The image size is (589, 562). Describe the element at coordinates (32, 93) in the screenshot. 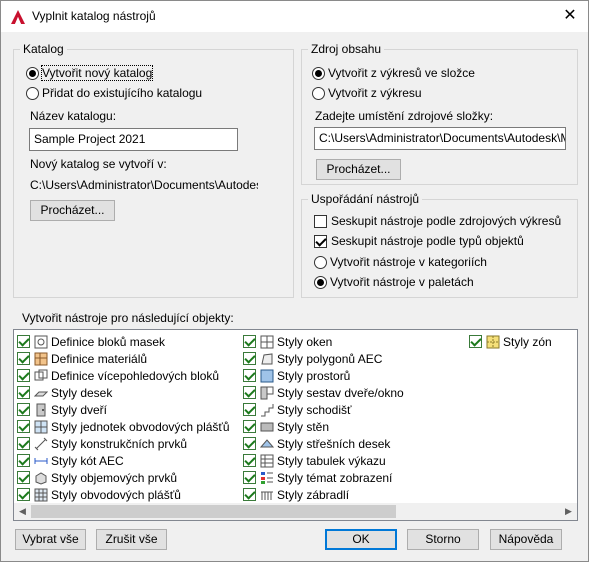

I see `radio-indicator` at that location.